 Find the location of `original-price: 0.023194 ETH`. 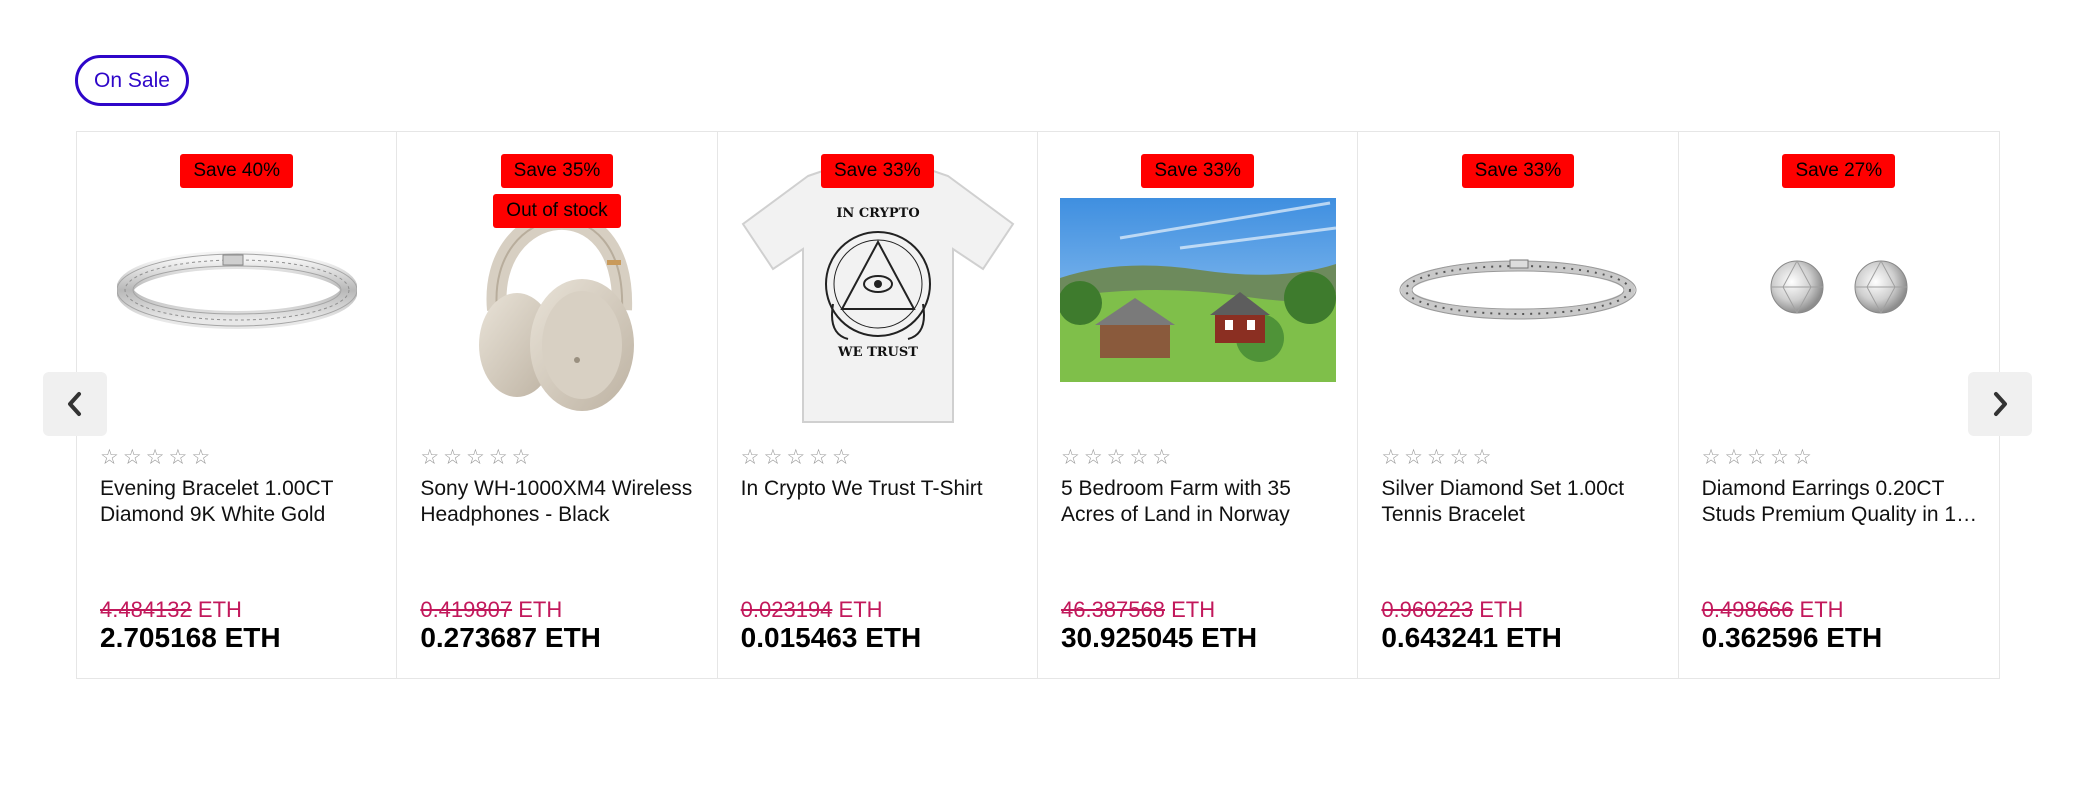

original-price: 0.023194 ETH is located at coordinates (812, 610).